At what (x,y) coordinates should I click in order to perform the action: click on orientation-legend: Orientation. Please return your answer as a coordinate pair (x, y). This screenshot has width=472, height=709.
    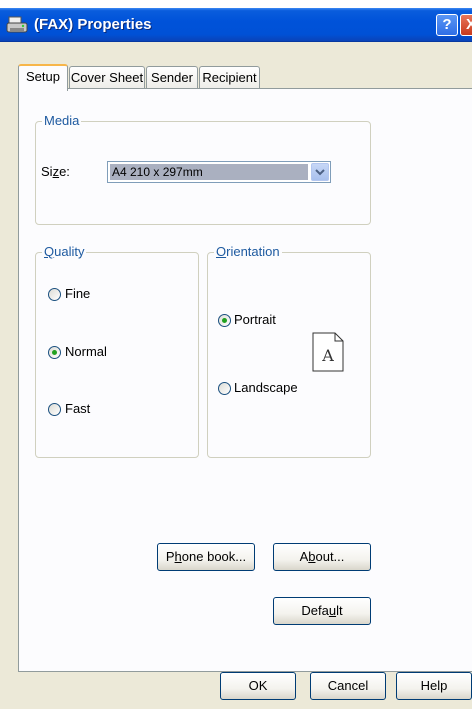
    Looking at the image, I should click on (248, 251).